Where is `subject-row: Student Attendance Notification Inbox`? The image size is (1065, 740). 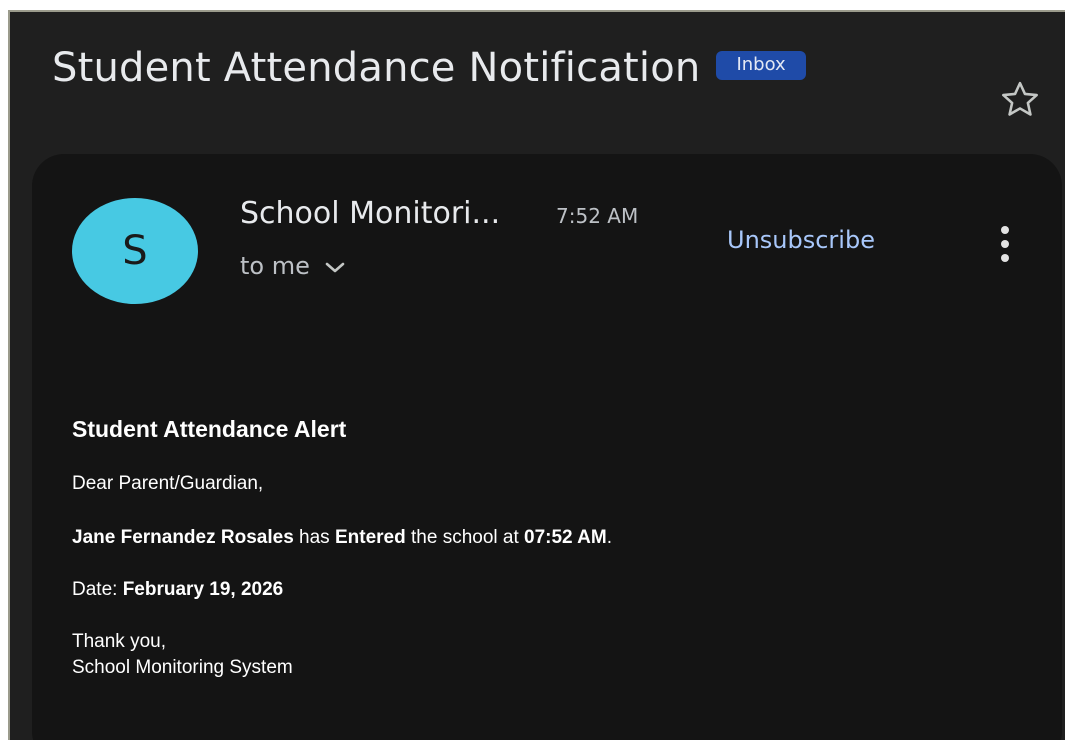
subject-row: Student Attendance Notification Inbox is located at coordinates (429, 68).